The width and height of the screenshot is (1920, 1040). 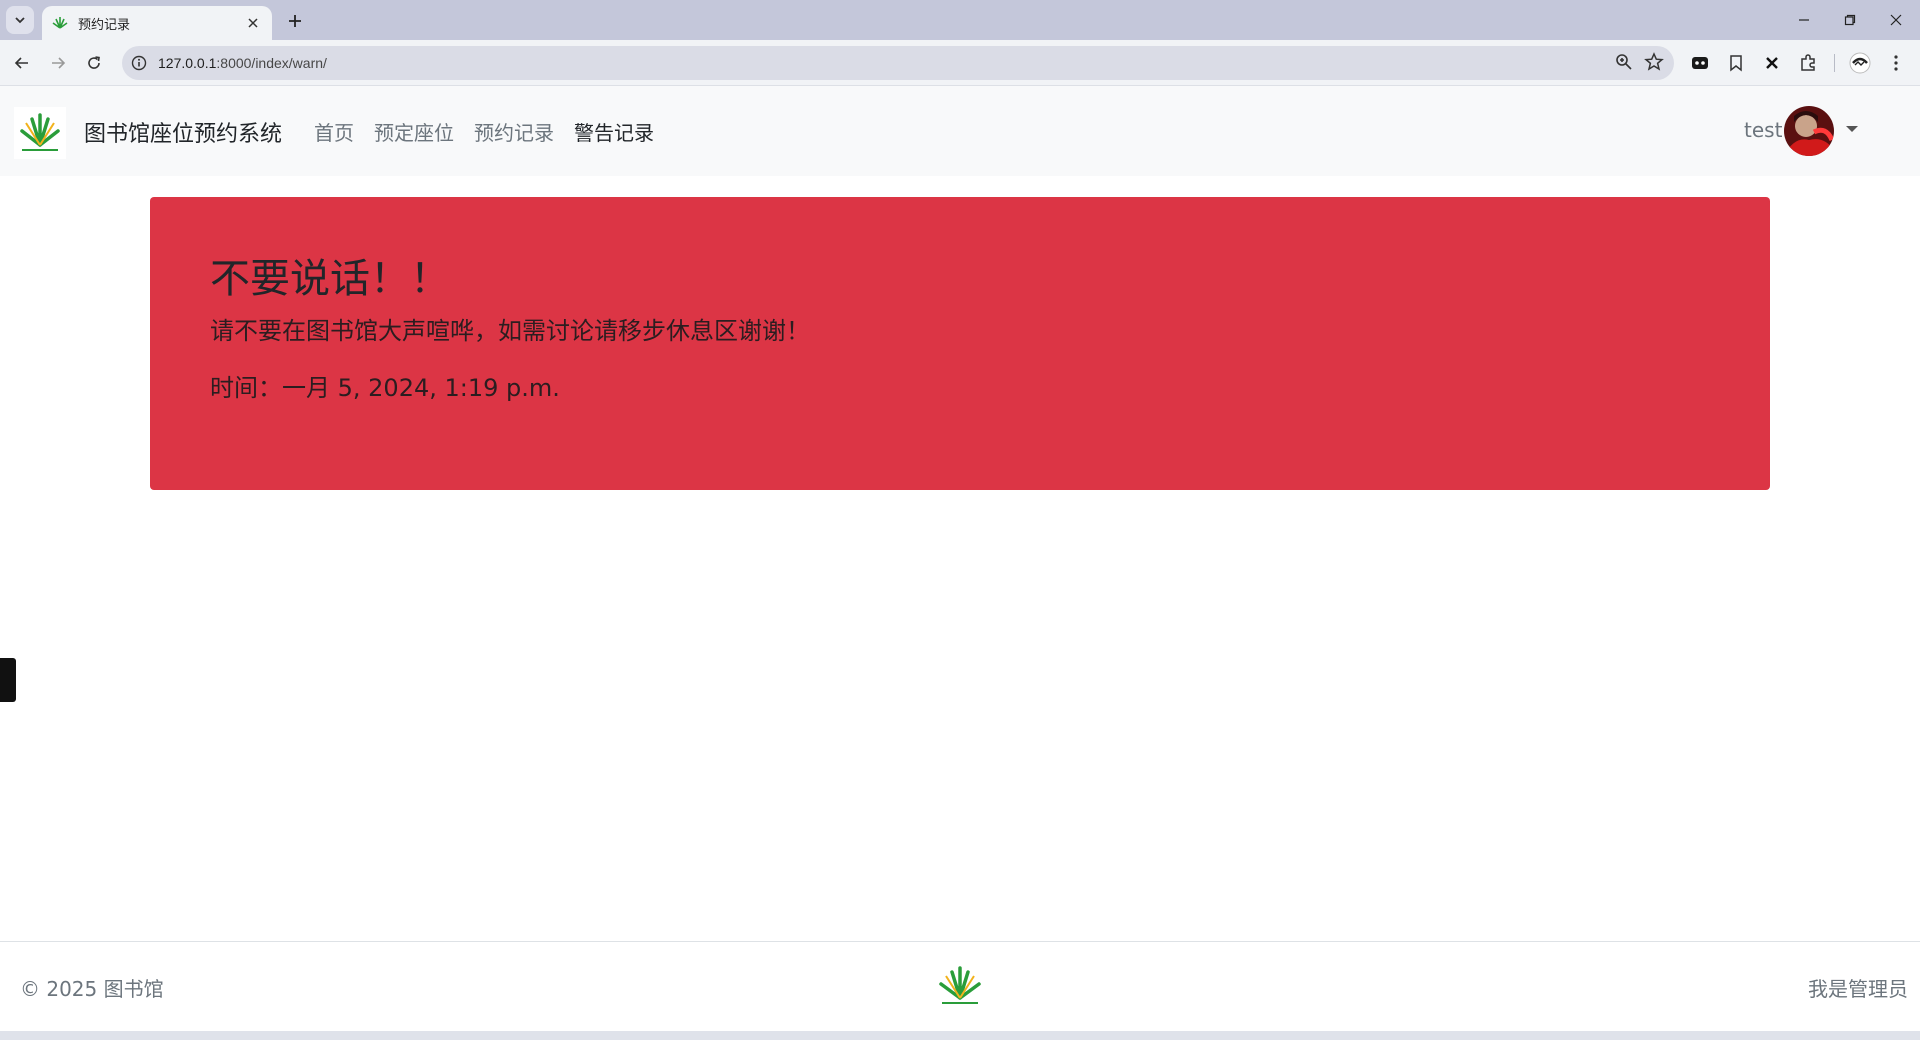 What do you see at coordinates (104, 25) in the screenshot?
I see `tab-title: 预约记录` at bounding box center [104, 25].